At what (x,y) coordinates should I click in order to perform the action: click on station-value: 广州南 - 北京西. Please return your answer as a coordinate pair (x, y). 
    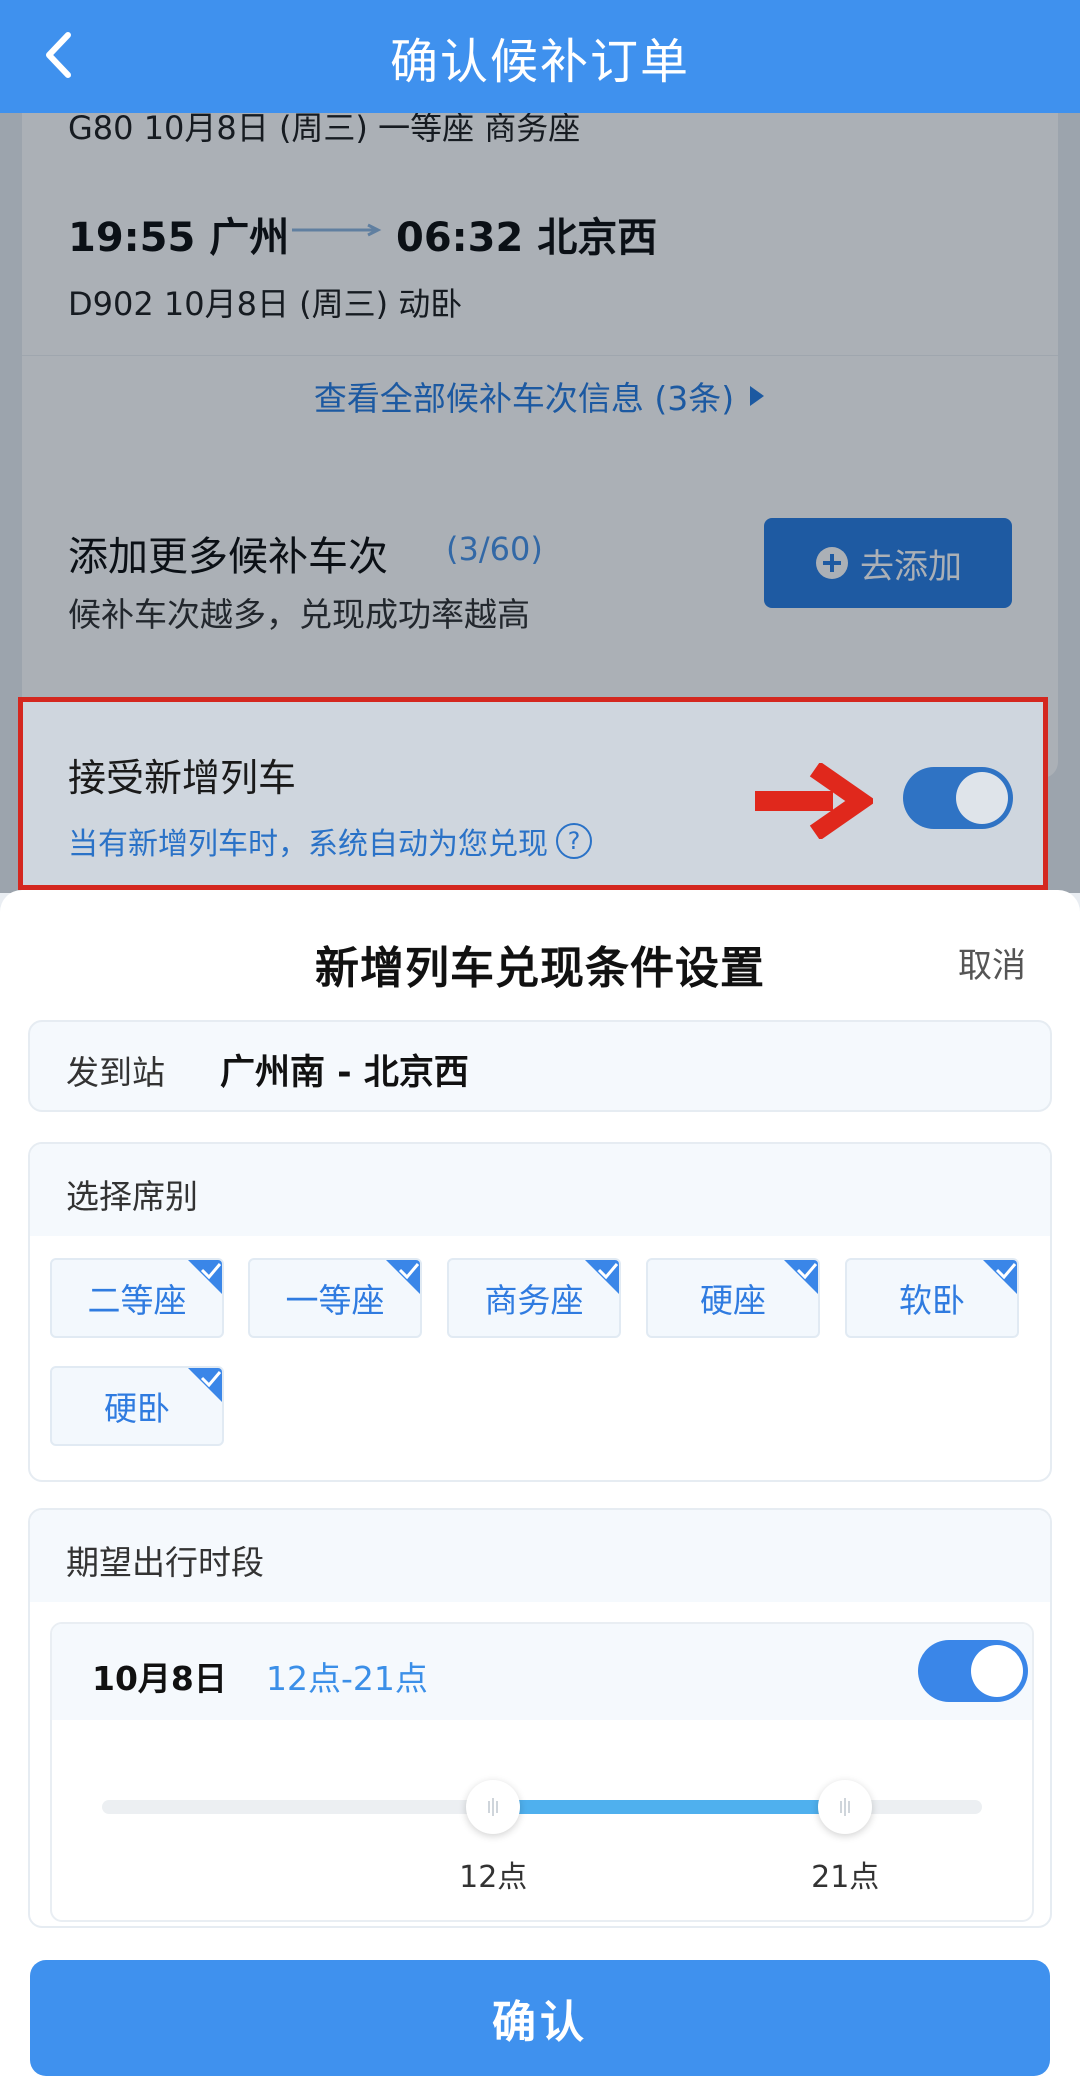
    Looking at the image, I should click on (344, 1073).